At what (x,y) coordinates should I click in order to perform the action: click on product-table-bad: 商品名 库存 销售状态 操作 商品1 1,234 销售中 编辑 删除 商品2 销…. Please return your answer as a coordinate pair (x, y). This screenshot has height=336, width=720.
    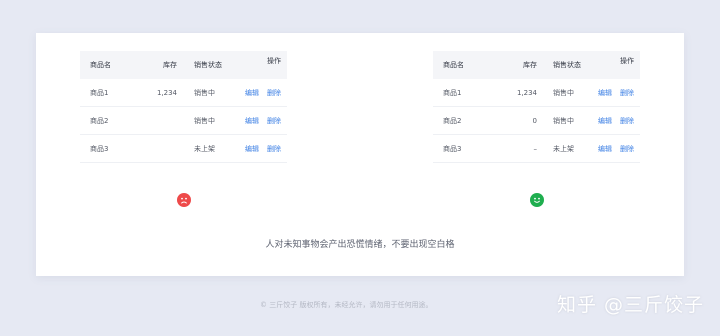
    Looking at the image, I should click on (183, 107).